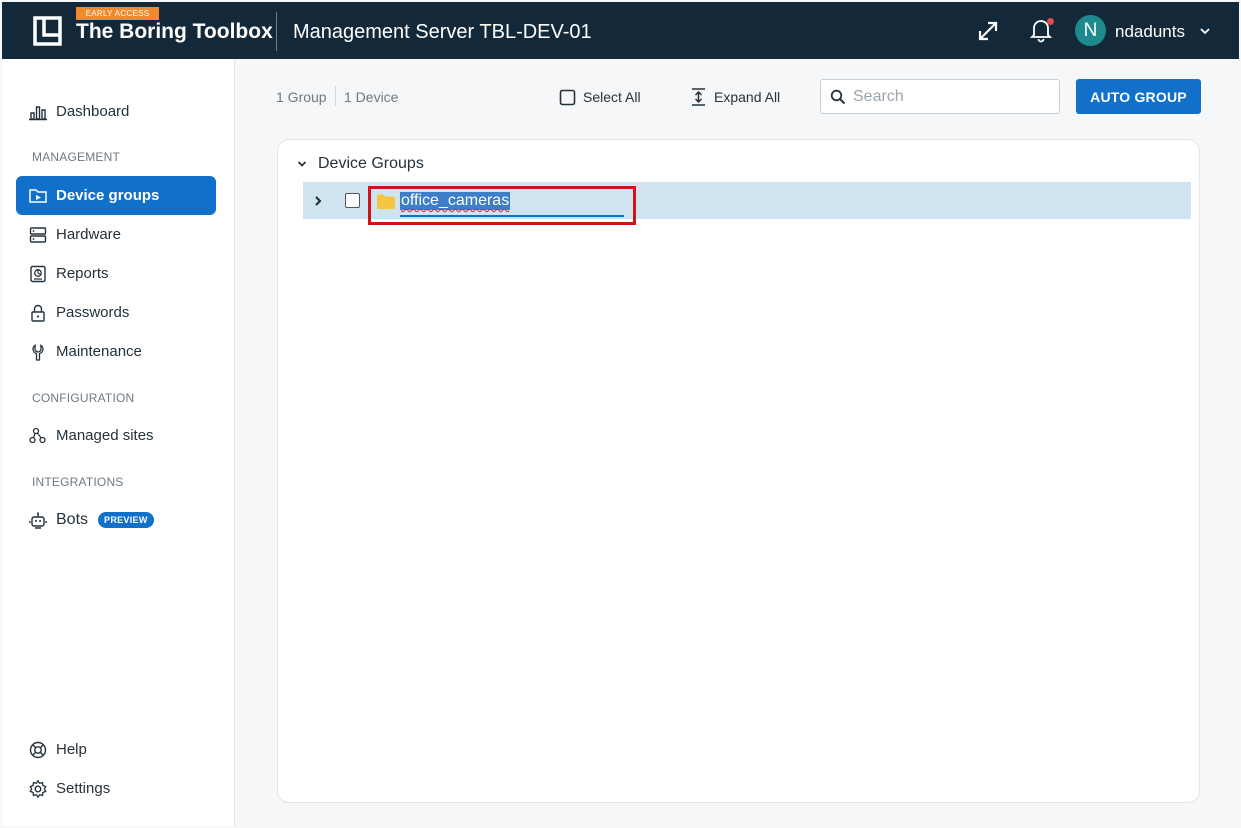 The image size is (1241, 828). Describe the element at coordinates (567, 97) in the screenshot. I see `checkbox-icon` at that location.